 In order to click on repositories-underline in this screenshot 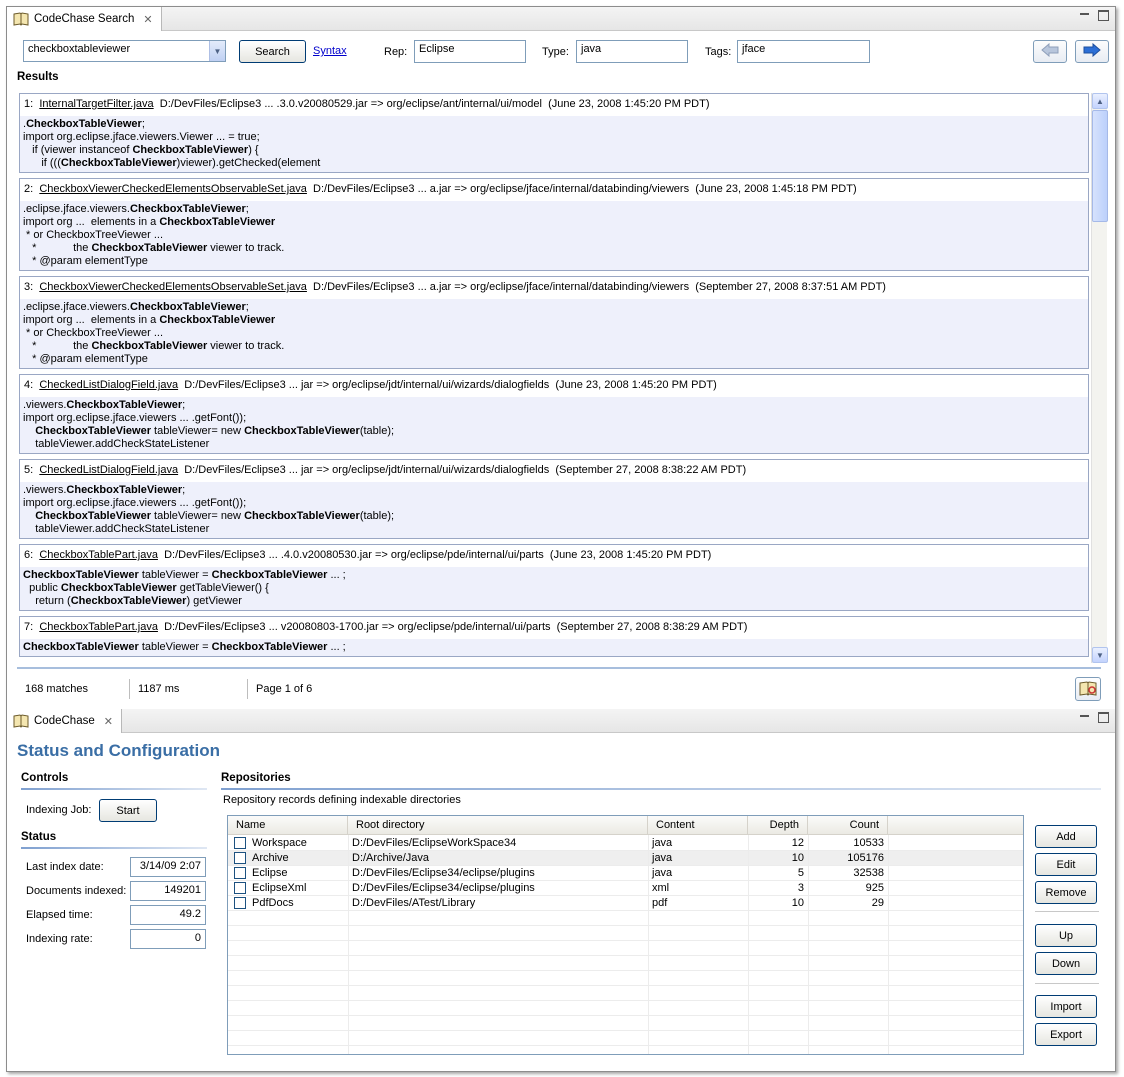, I will do `click(661, 789)`.